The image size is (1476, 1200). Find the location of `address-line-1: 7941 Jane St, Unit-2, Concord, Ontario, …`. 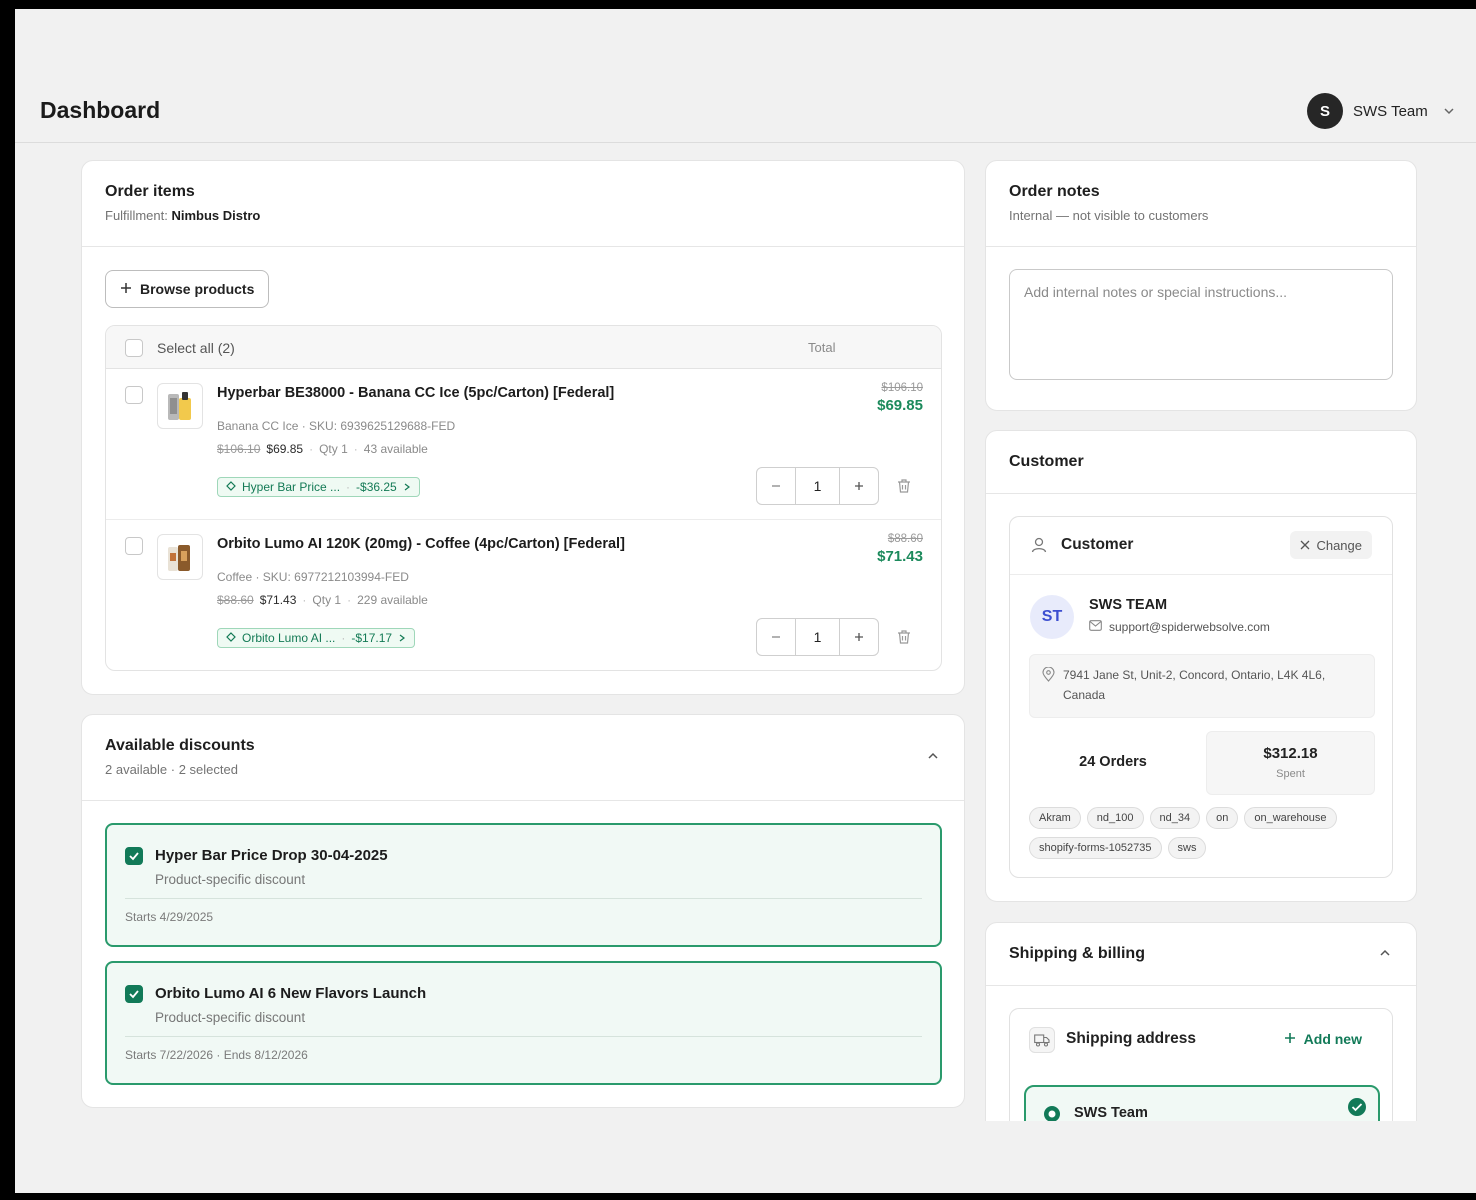

address-line-1: 7941 Jane St, Unit-2, Concord, Ontario, … is located at coordinates (1194, 675).